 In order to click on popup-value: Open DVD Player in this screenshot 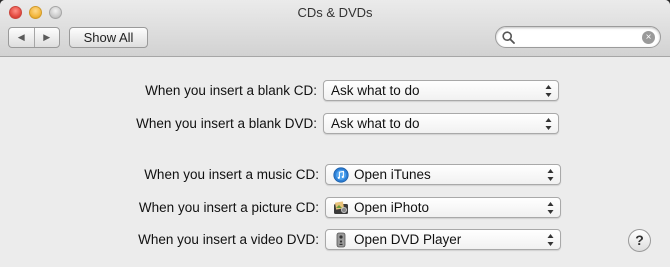, I will do `click(408, 239)`.